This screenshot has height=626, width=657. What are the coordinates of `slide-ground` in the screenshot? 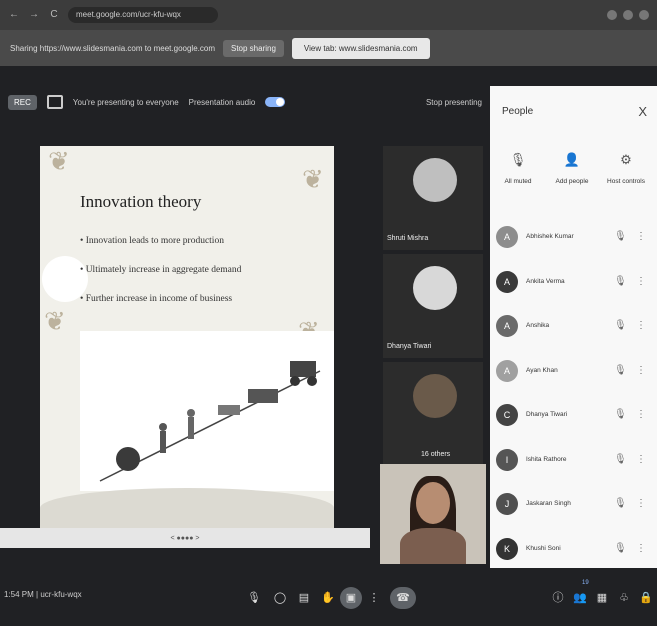 It's located at (187, 508).